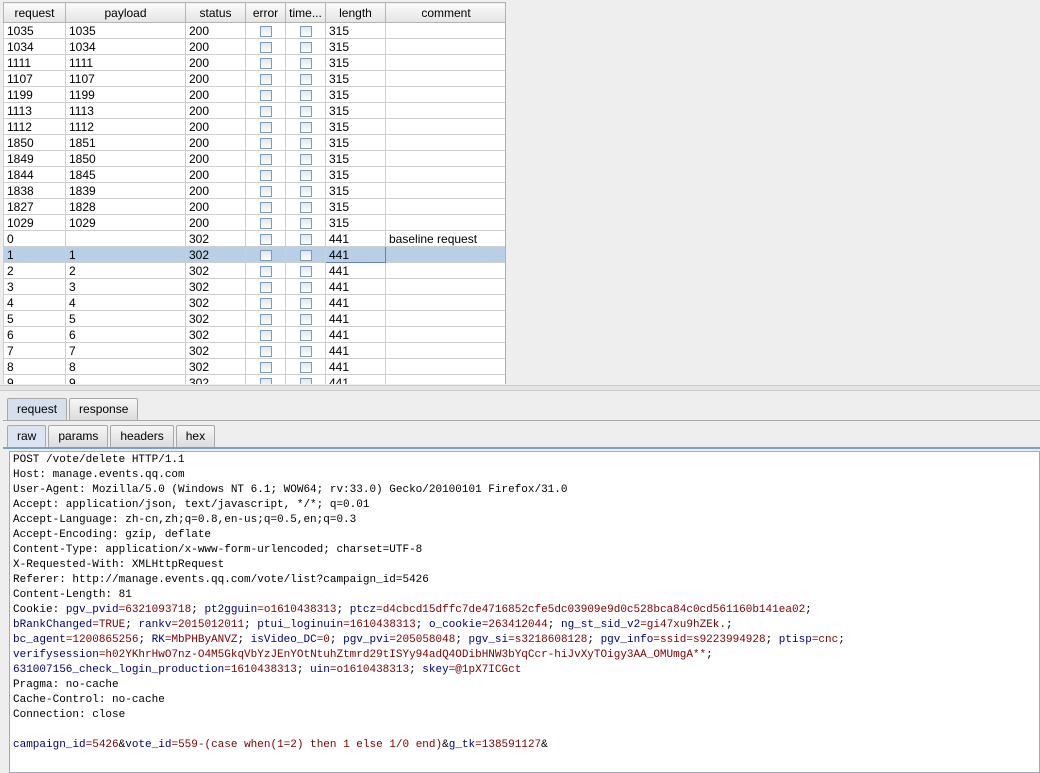  I want to click on cell-comment, so click(445, 334).